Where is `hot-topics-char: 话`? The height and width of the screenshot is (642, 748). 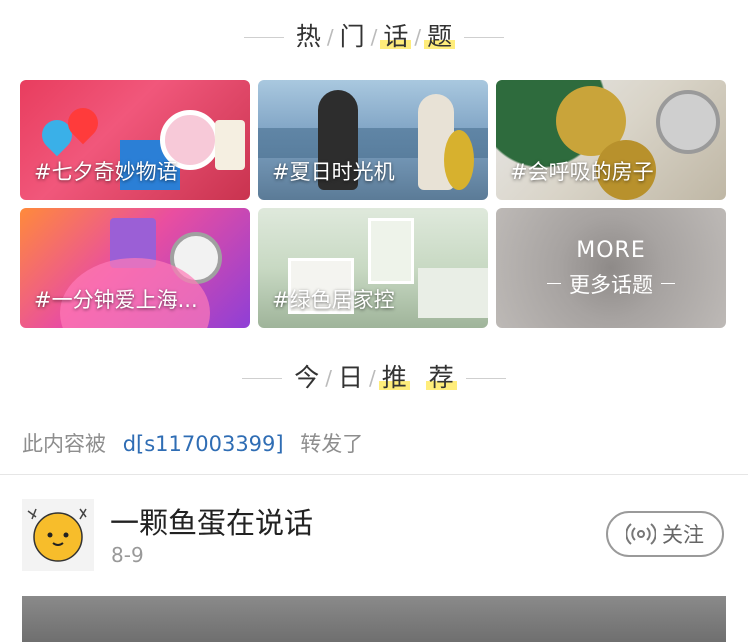 hot-topics-char: 话 is located at coordinates (396, 37).